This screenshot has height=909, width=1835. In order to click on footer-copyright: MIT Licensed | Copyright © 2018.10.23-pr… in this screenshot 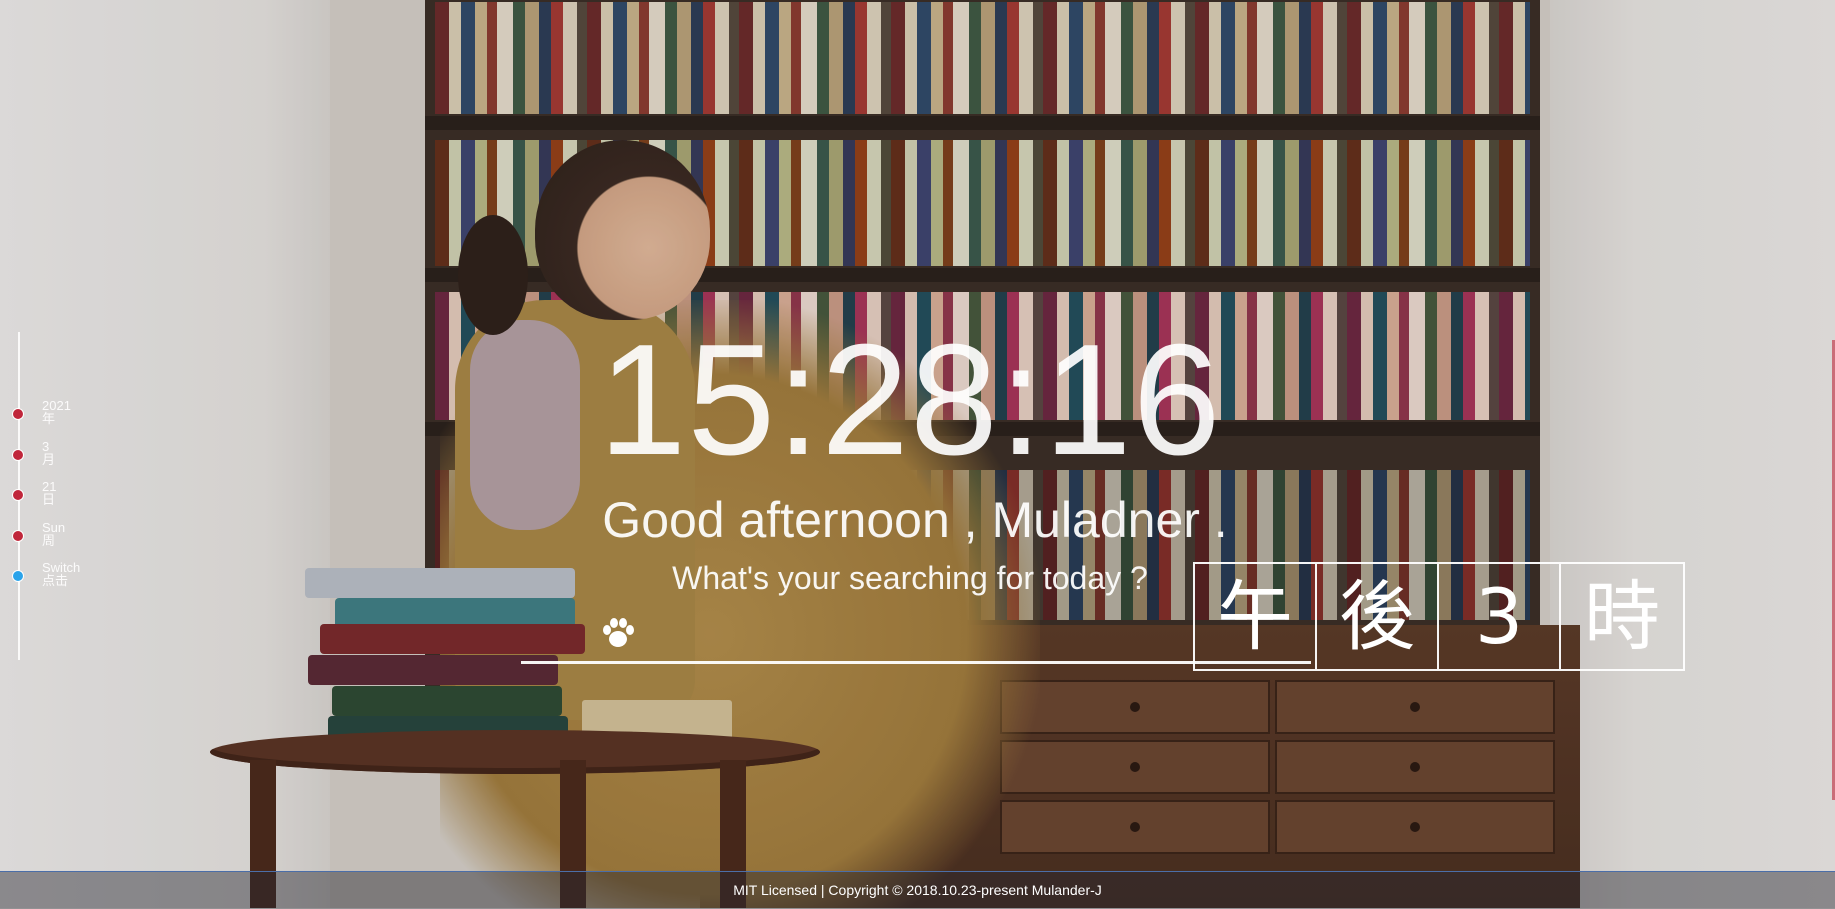, I will do `click(917, 890)`.